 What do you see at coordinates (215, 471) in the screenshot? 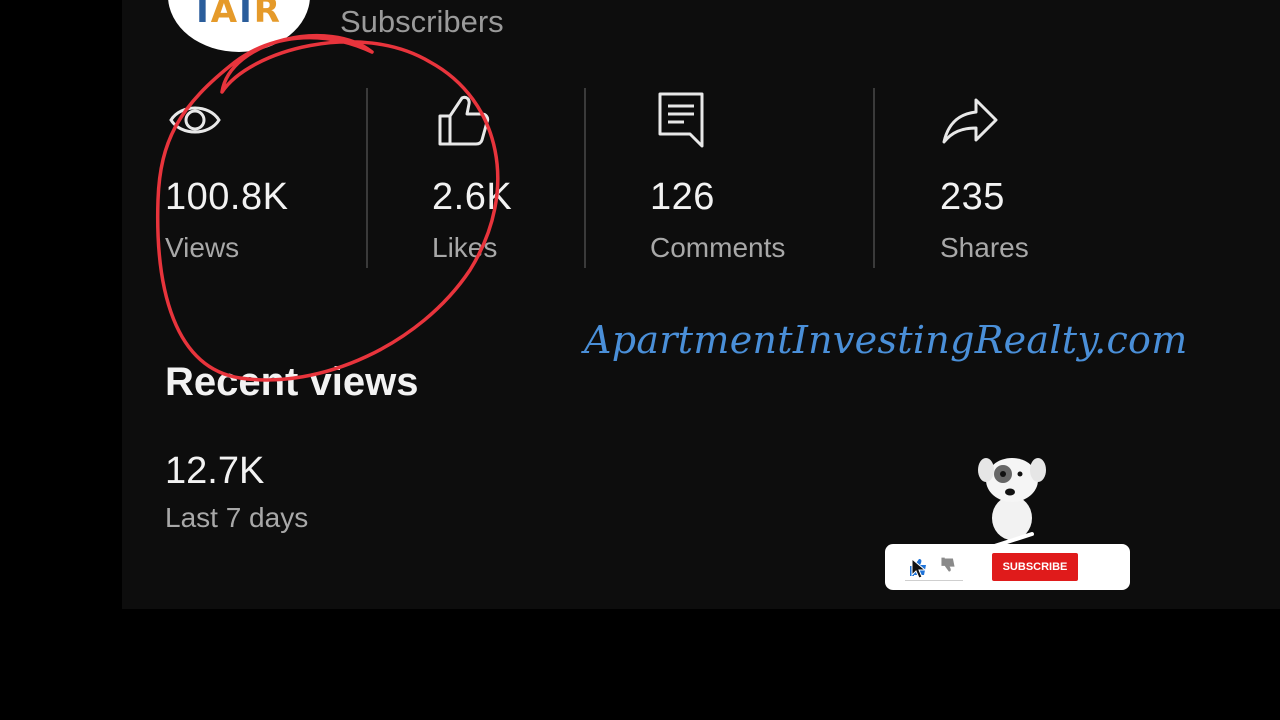
I see `recent-views-value: 12.7K` at bounding box center [215, 471].